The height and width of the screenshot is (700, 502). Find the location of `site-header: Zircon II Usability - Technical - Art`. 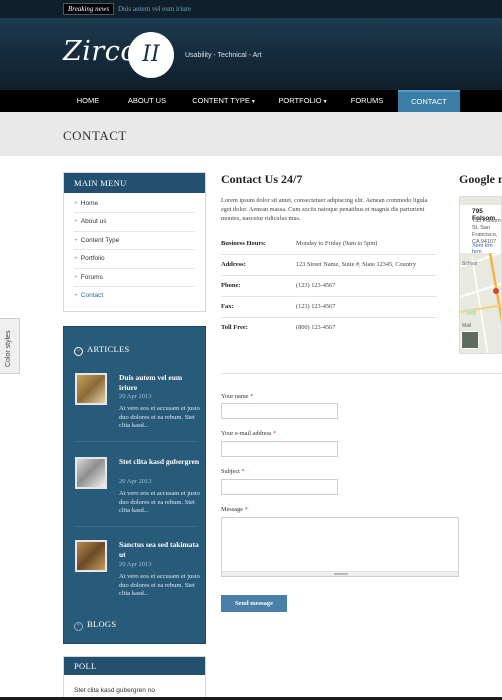

site-header: Zircon II Usability - Technical - Art is located at coordinates (251, 54).